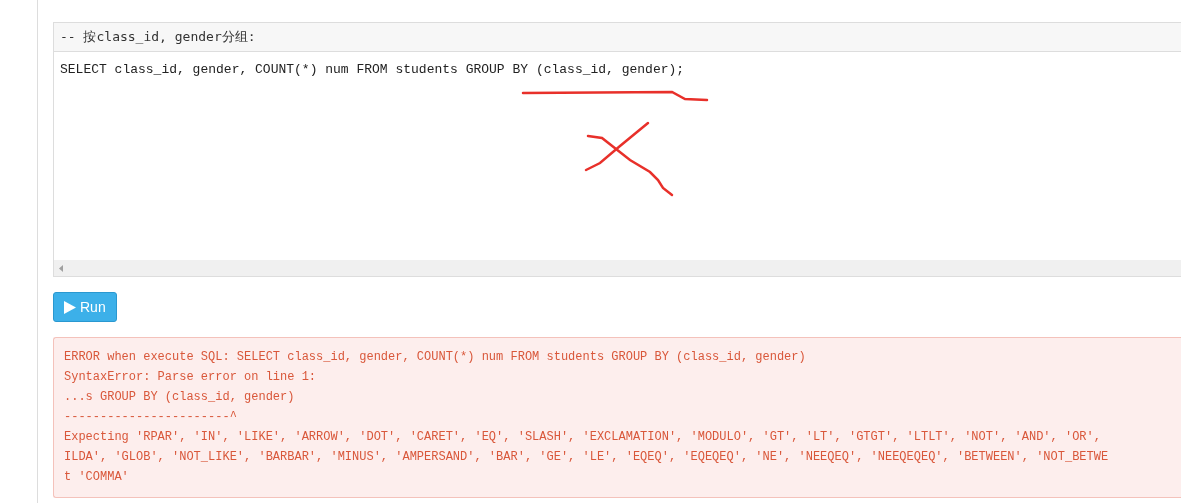 This screenshot has height=503, width=1181. Describe the element at coordinates (70, 307) in the screenshot. I see `play-icon` at that location.